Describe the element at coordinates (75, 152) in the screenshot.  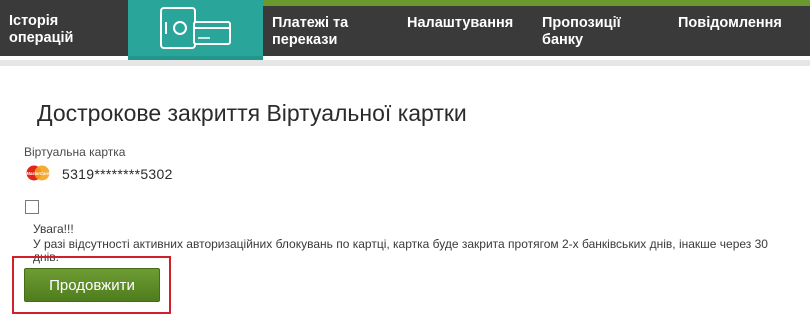
I see `card-field-label: Віртуальна картка` at that location.